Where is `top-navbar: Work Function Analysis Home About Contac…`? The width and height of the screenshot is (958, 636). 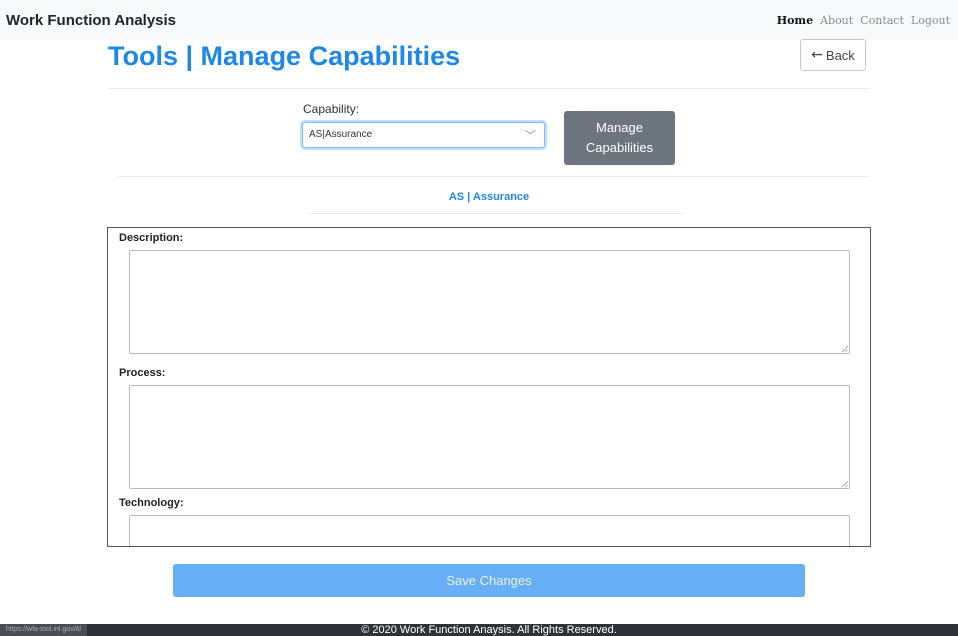 top-navbar: Work Function Analysis Home About Contac… is located at coordinates (479, 20).